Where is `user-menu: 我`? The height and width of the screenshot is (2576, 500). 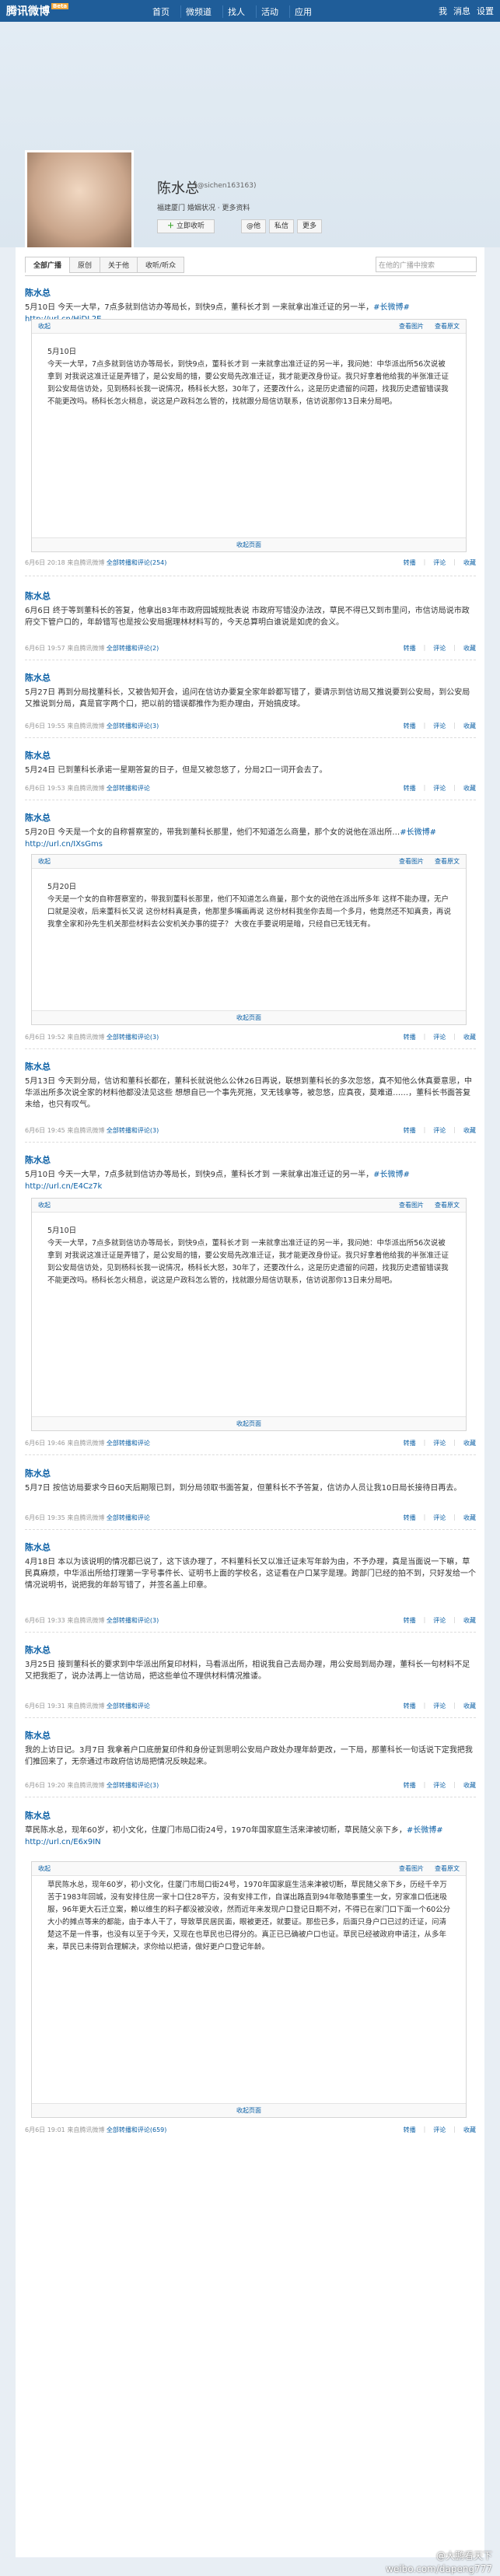
user-menu: 我 is located at coordinates (443, 11).